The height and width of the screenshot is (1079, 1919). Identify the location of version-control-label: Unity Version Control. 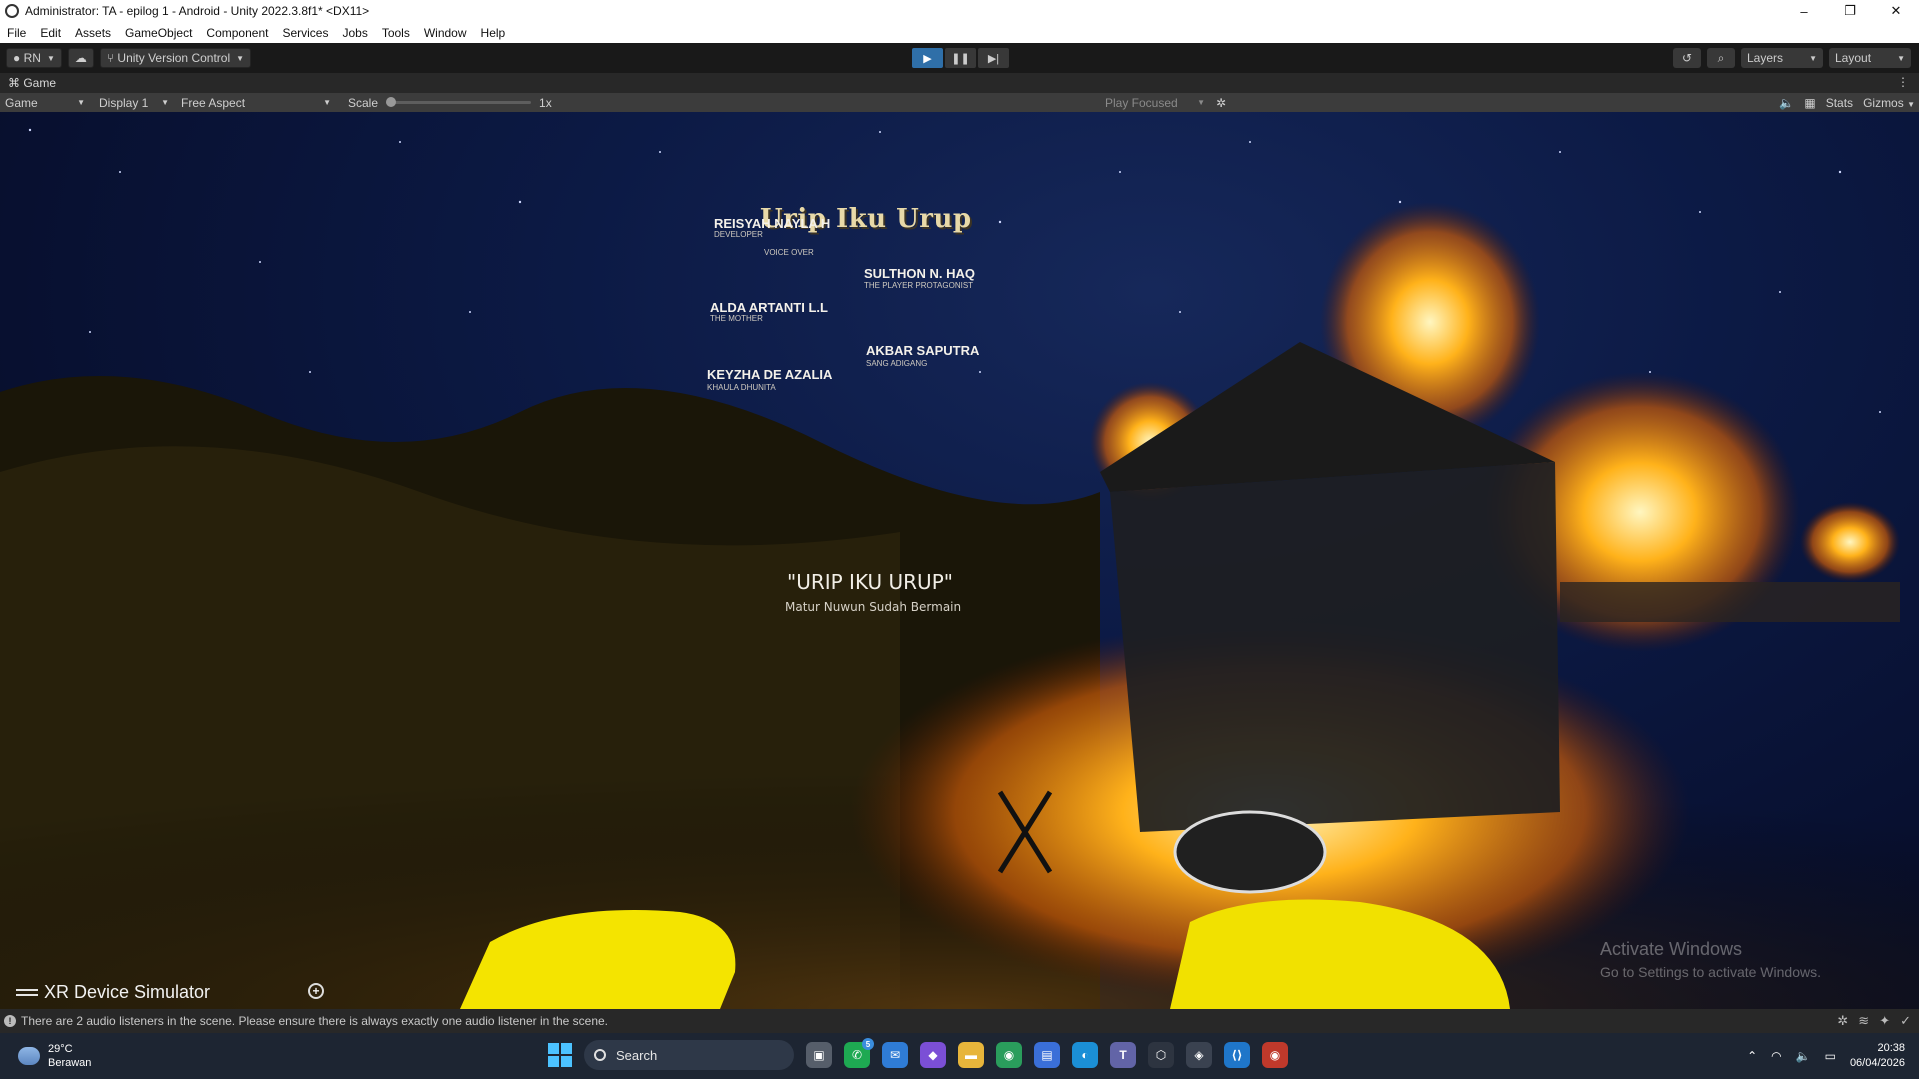
(174, 58).